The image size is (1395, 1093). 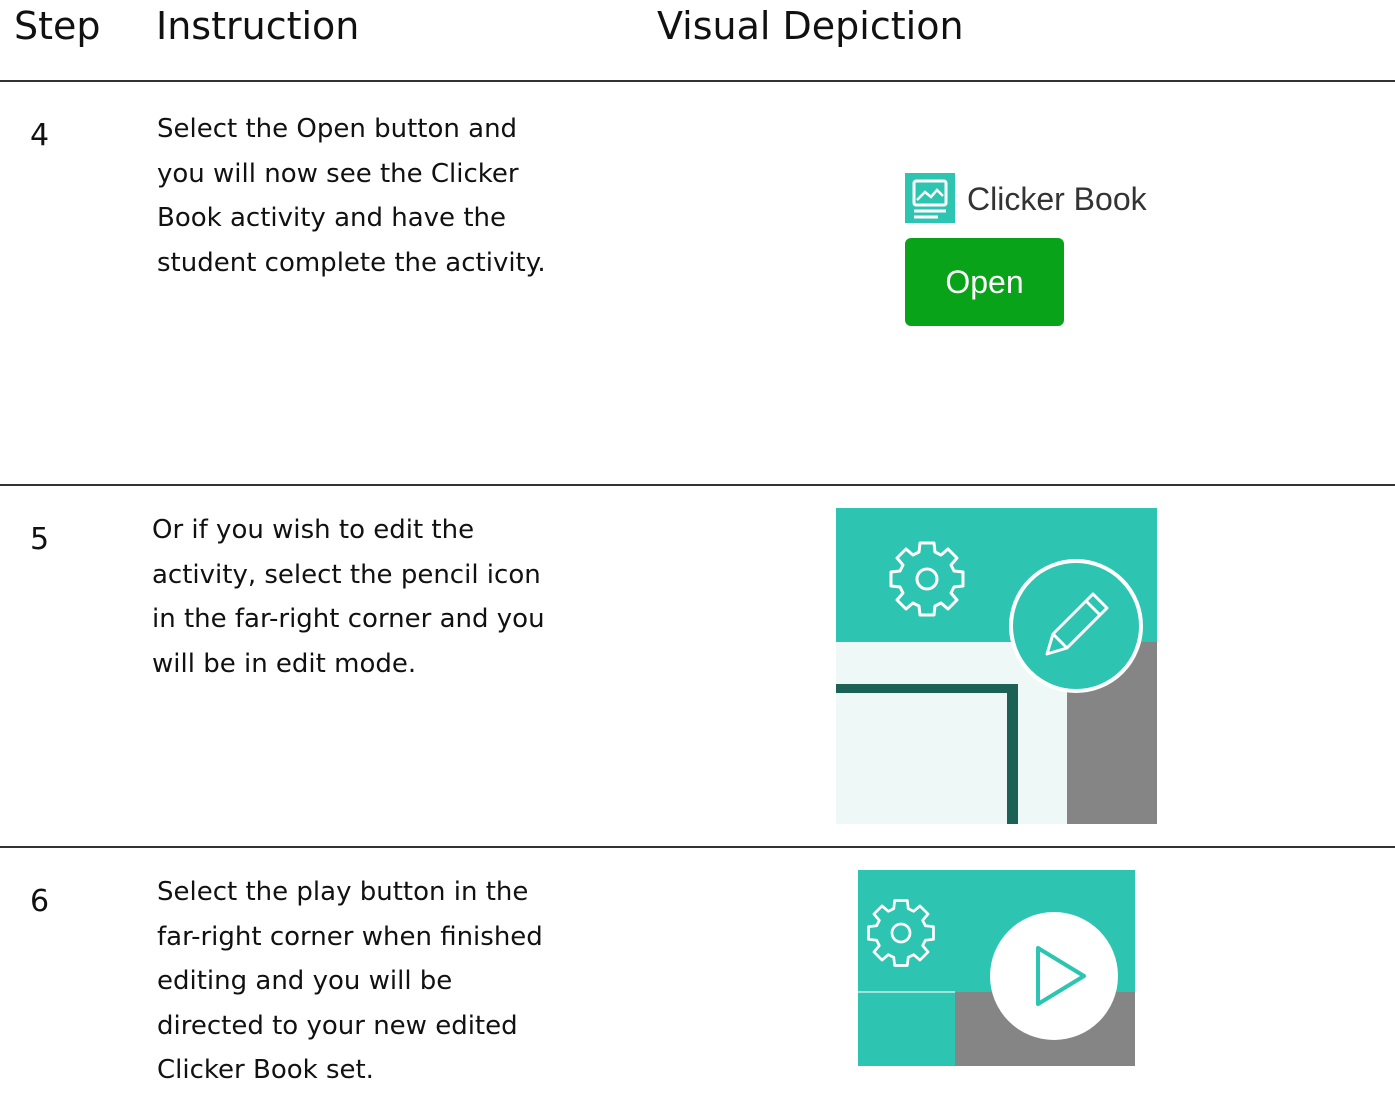 What do you see at coordinates (258, 26) in the screenshot?
I see `header-instruction: Instruction` at bounding box center [258, 26].